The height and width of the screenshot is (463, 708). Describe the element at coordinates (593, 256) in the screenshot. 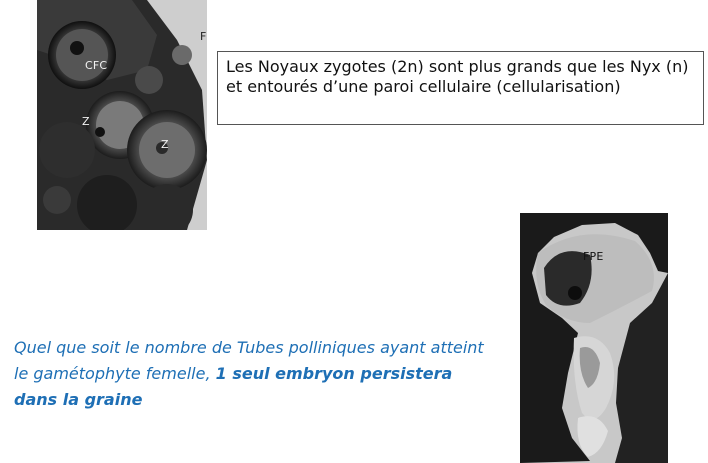

I see `label-fpe: FPE` at that location.